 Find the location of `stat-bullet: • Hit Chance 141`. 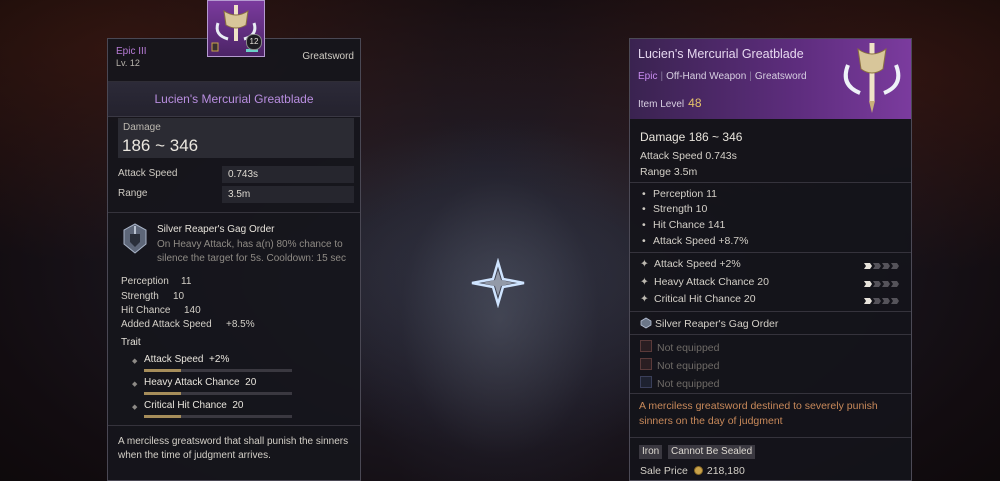

stat-bullet: • Hit Chance 141 is located at coordinates (684, 225).